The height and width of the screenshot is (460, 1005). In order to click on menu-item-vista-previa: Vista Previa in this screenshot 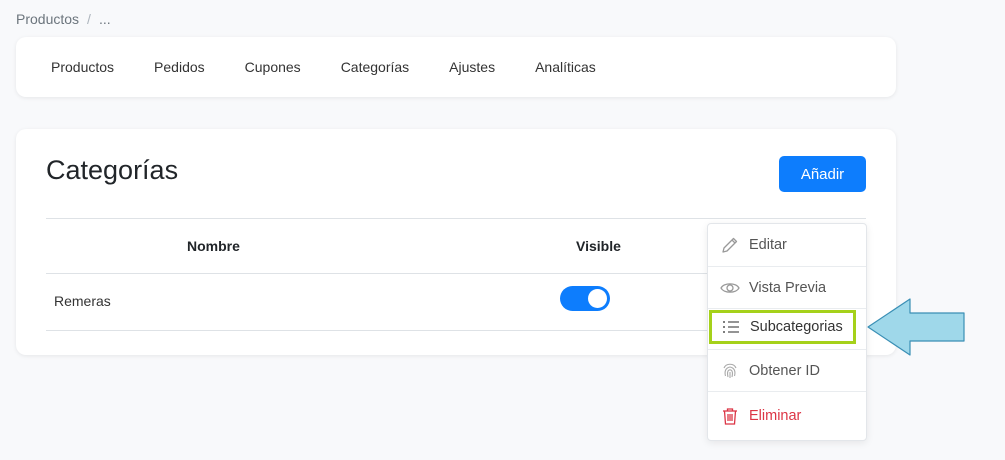, I will do `click(787, 287)`.